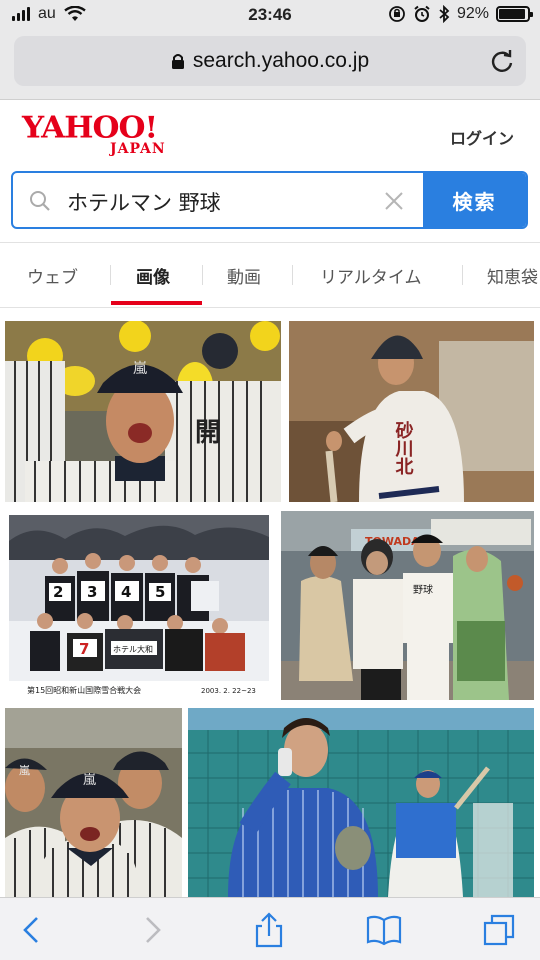 This screenshot has width=540, height=960. What do you see at coordinates (126, 592) in the screenshot?
I see `bib-4: 4` at bounding box center [126, 592].